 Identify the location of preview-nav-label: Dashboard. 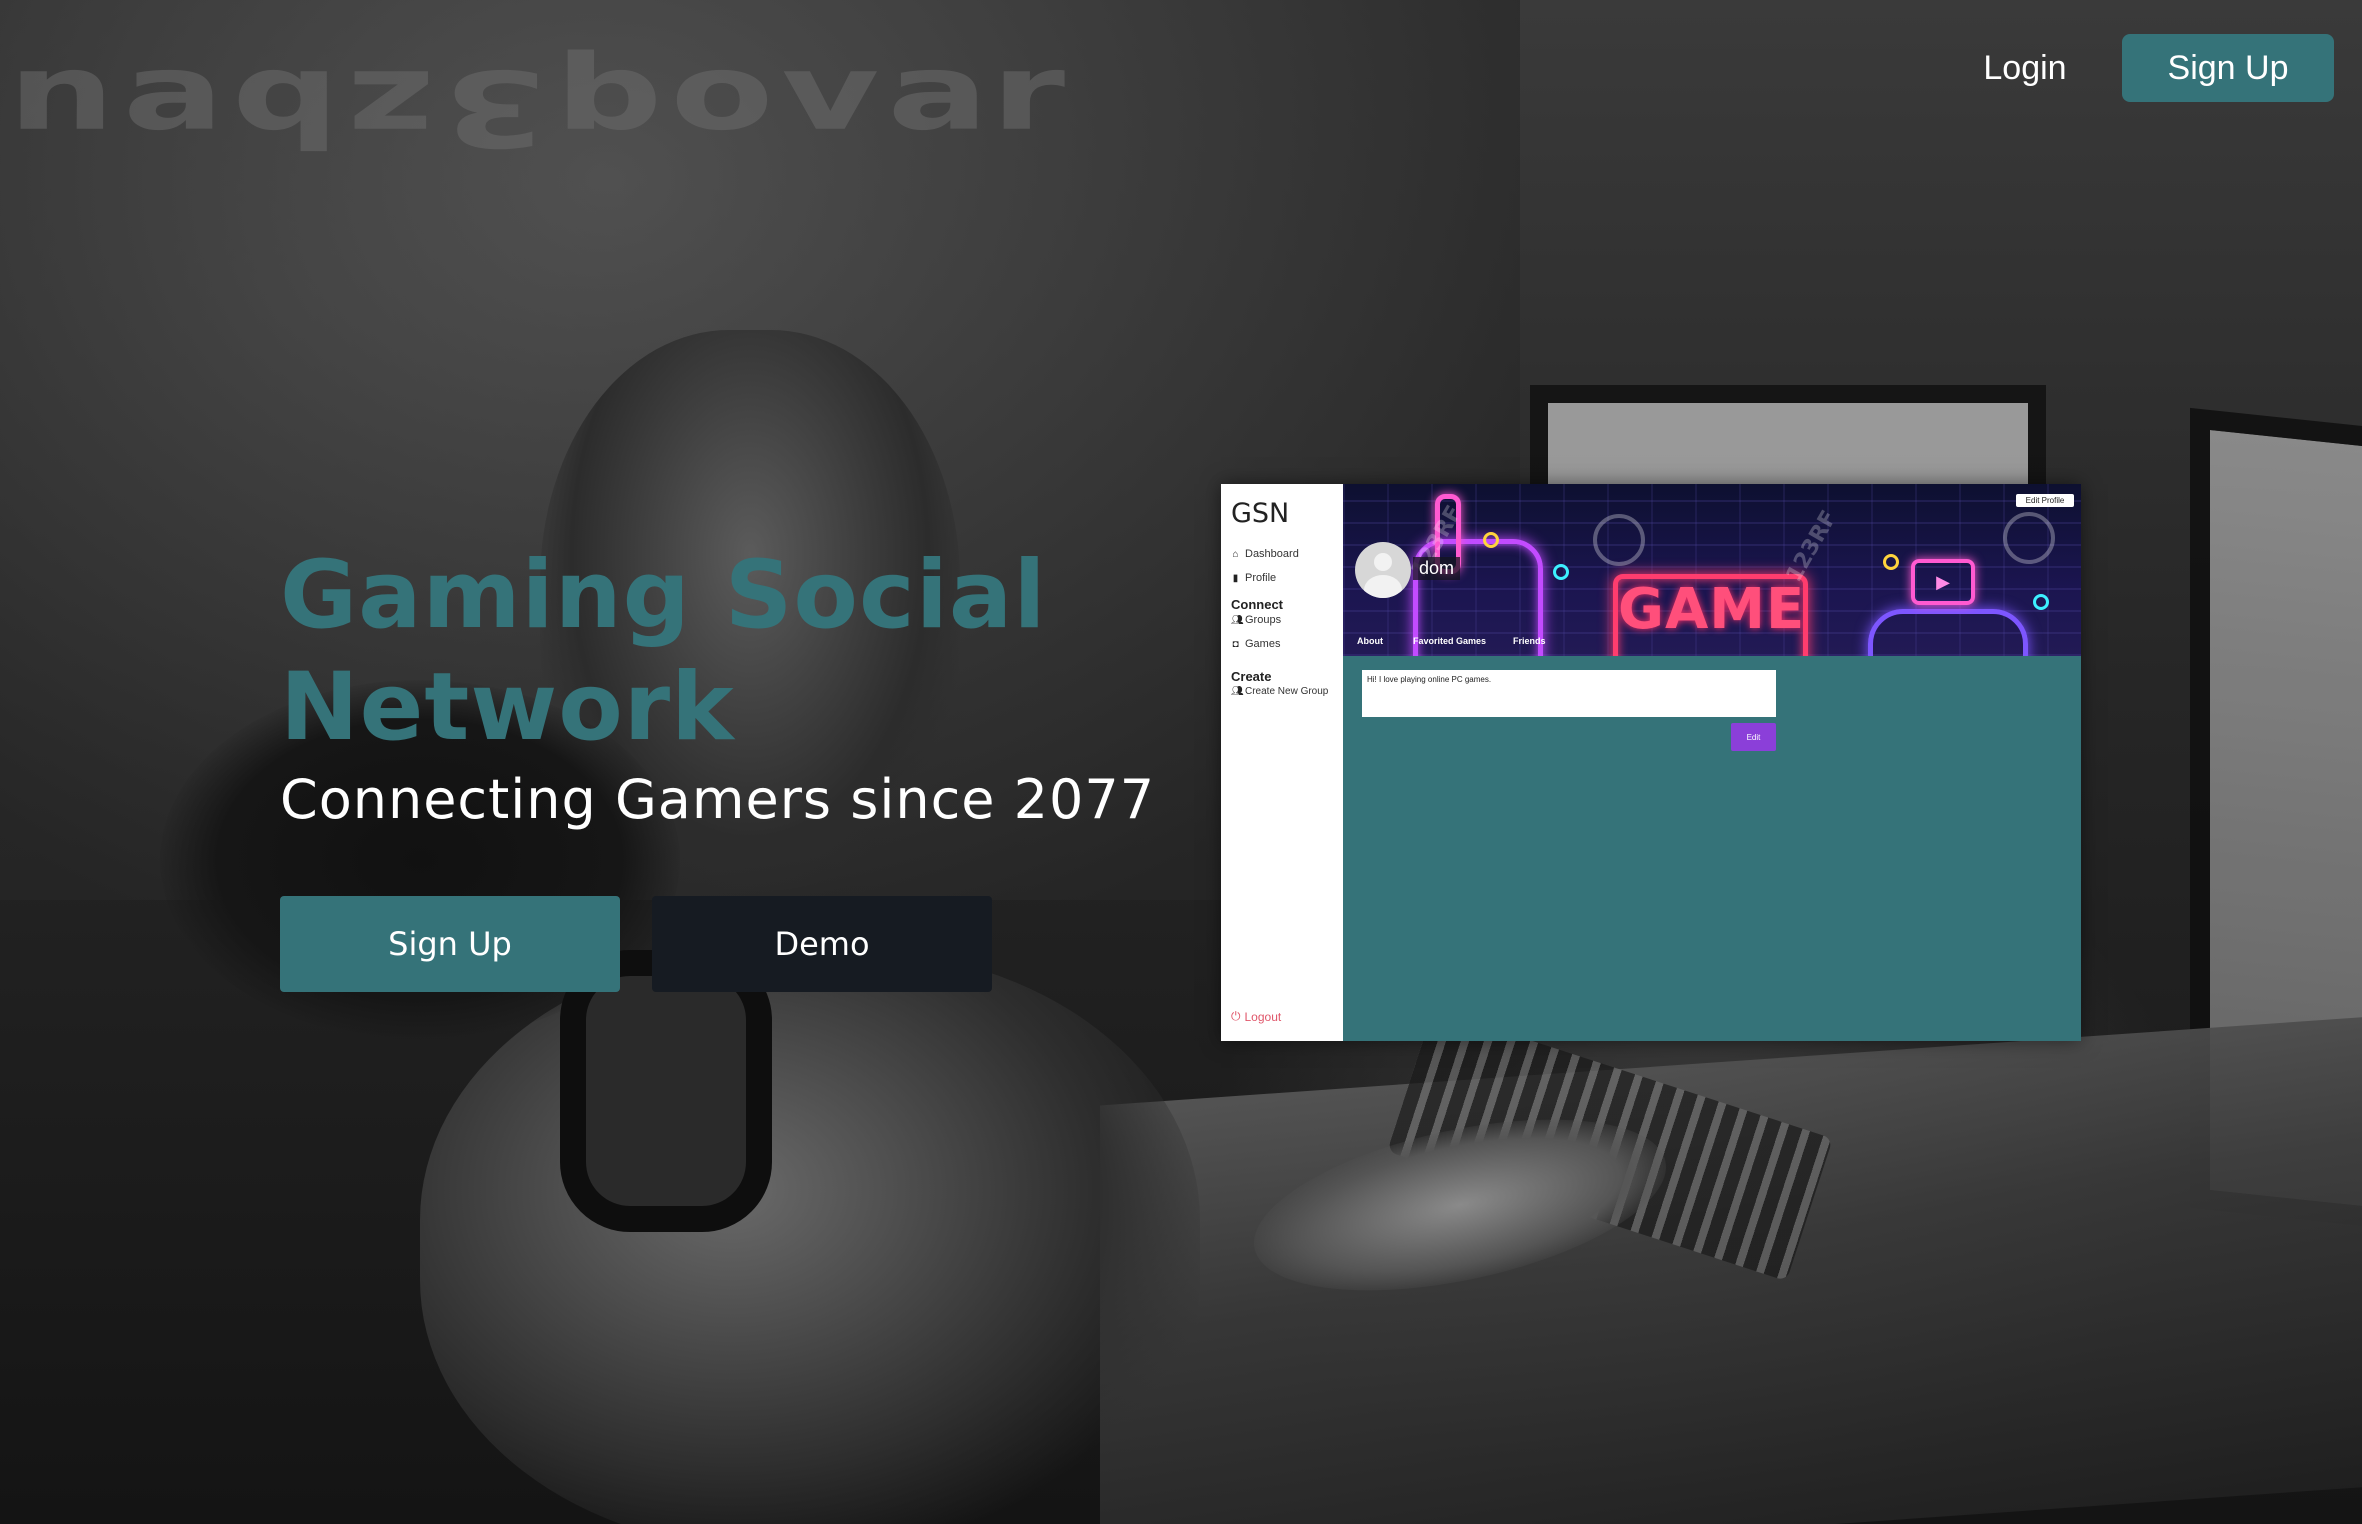
(1272, 554).